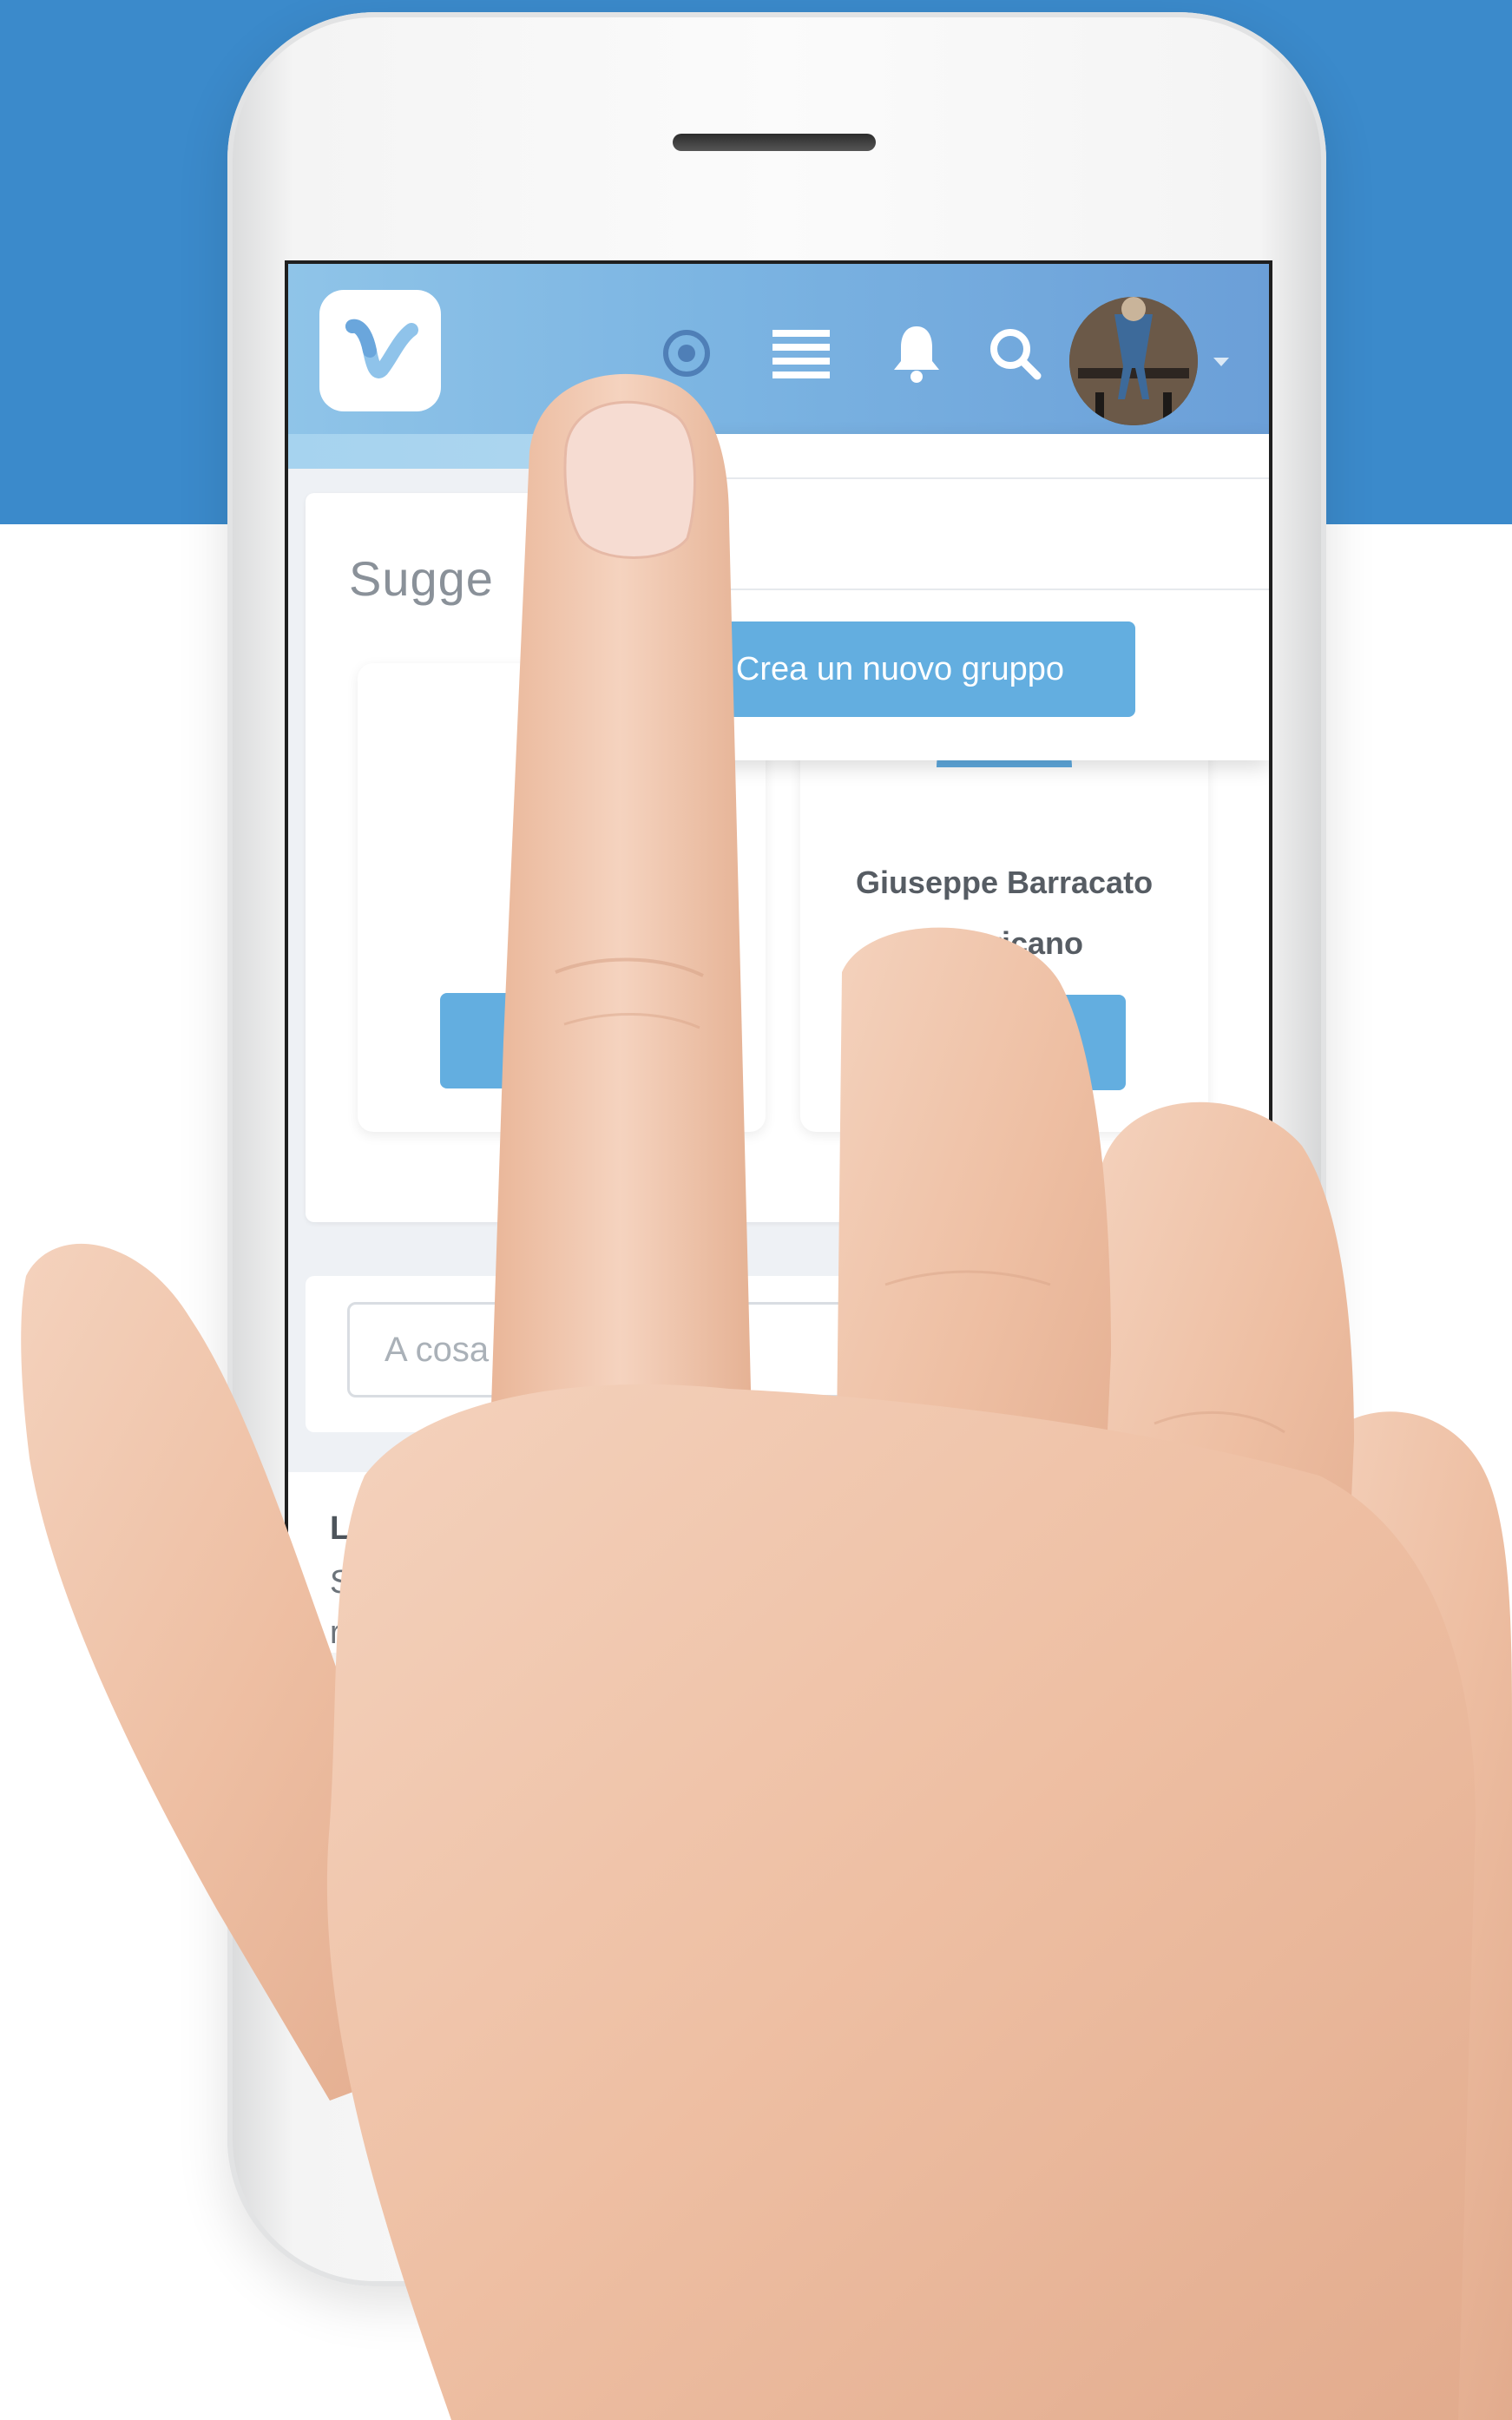 The image size is (1512, 2420). I want to click on suggestion-sport: Fo ericano, so click(1004, 943).